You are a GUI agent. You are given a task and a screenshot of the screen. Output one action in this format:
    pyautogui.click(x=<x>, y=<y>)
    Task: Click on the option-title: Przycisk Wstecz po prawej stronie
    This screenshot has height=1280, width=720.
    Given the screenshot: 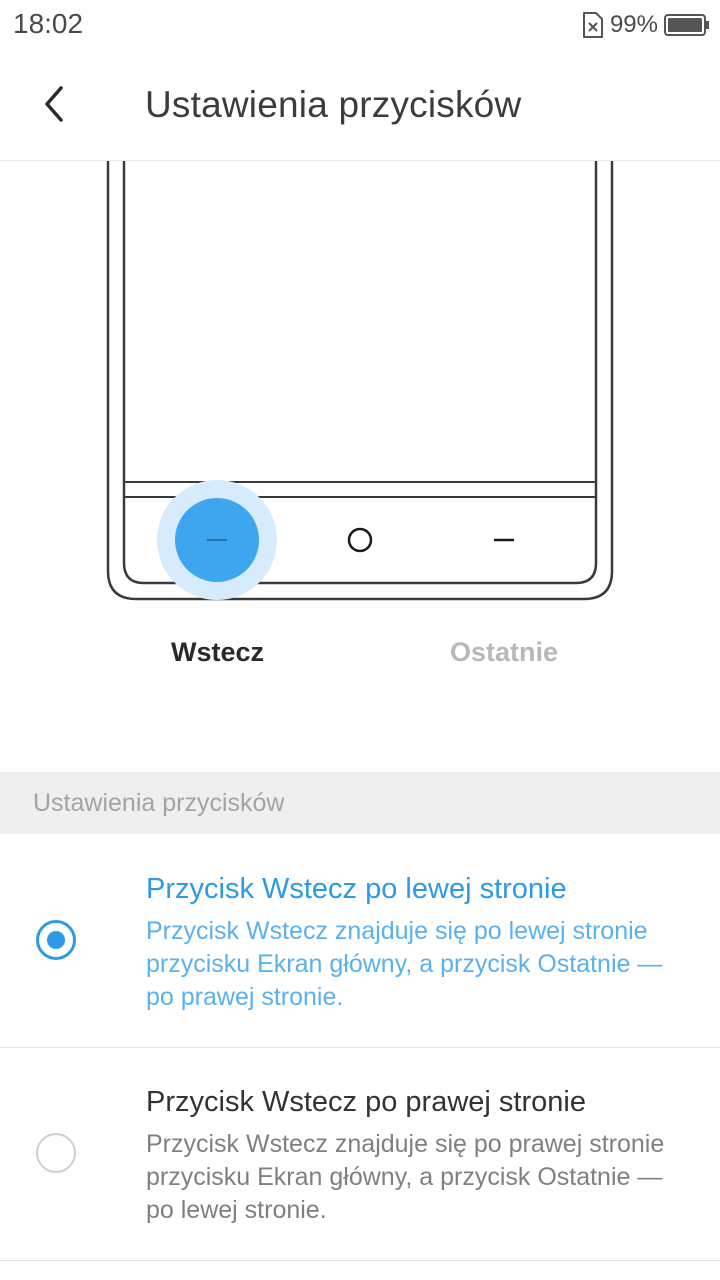 What is the action you would take?
    pyautogui.click(x=366, y=1102)
    